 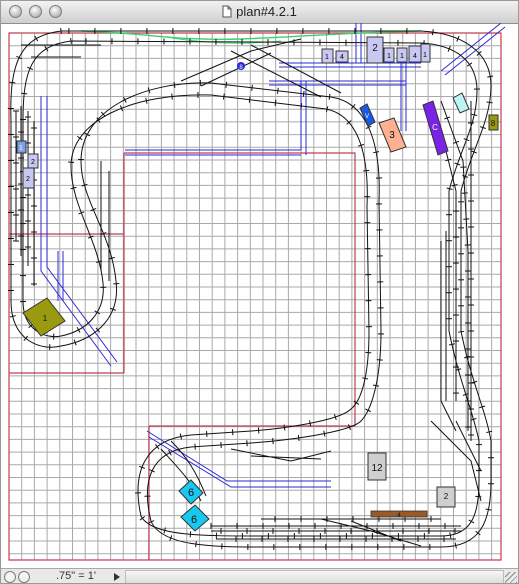 I want to click on title-bar: plan#4.2.1, so click(x=259, y=12).